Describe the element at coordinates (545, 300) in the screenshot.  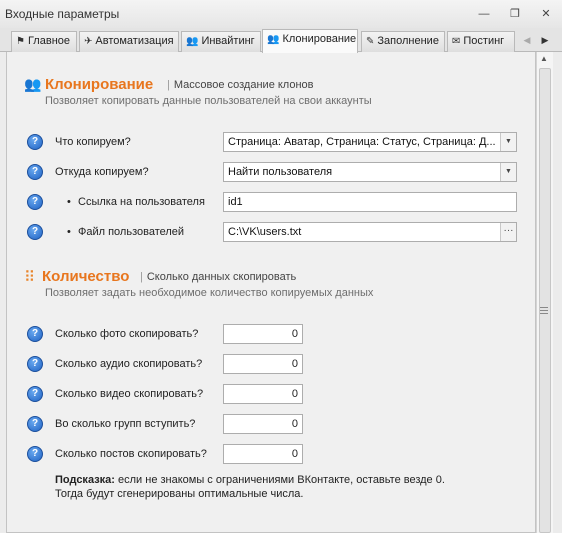
I see `scrollbar-thumb` at that location.